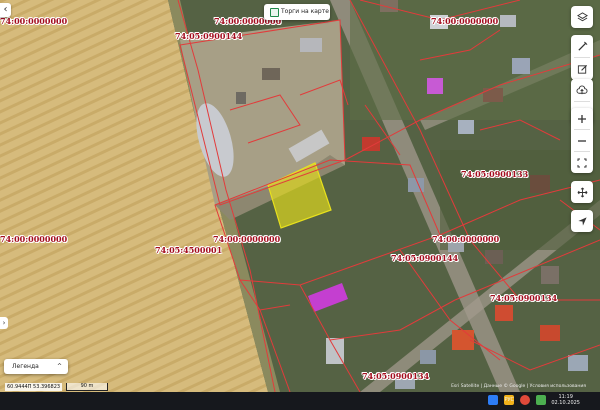 Image resolution: width=600 pixels, height=410 pixels. What do you see at coordinates (25, 366) in the screenshot?
I see `legend-label: Легенда` at bounding box center [25, 366].